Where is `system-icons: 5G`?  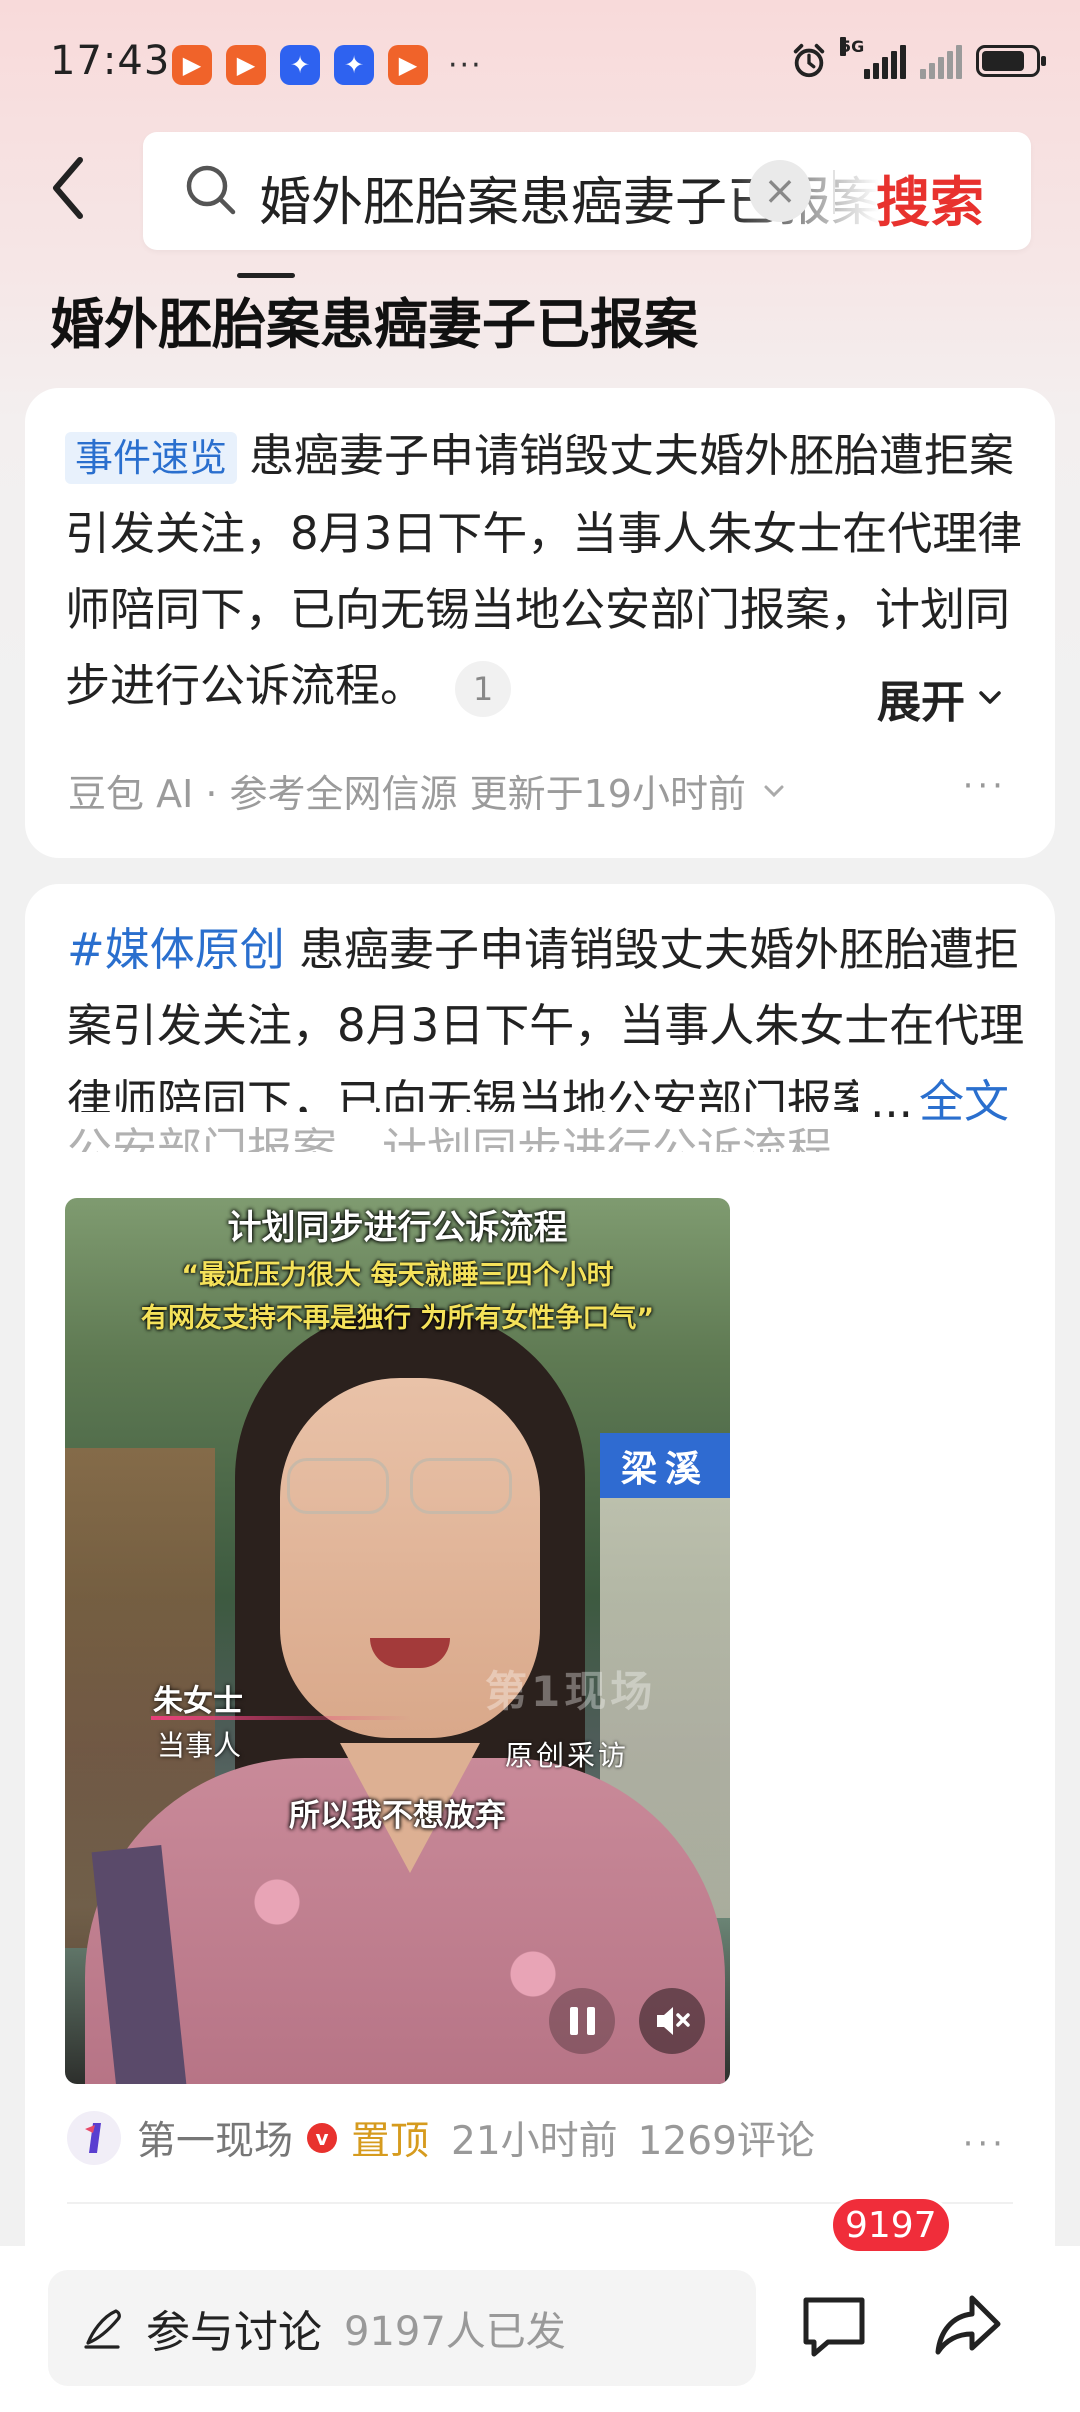
system-icons: 5G is located at coordinates (918, 58).